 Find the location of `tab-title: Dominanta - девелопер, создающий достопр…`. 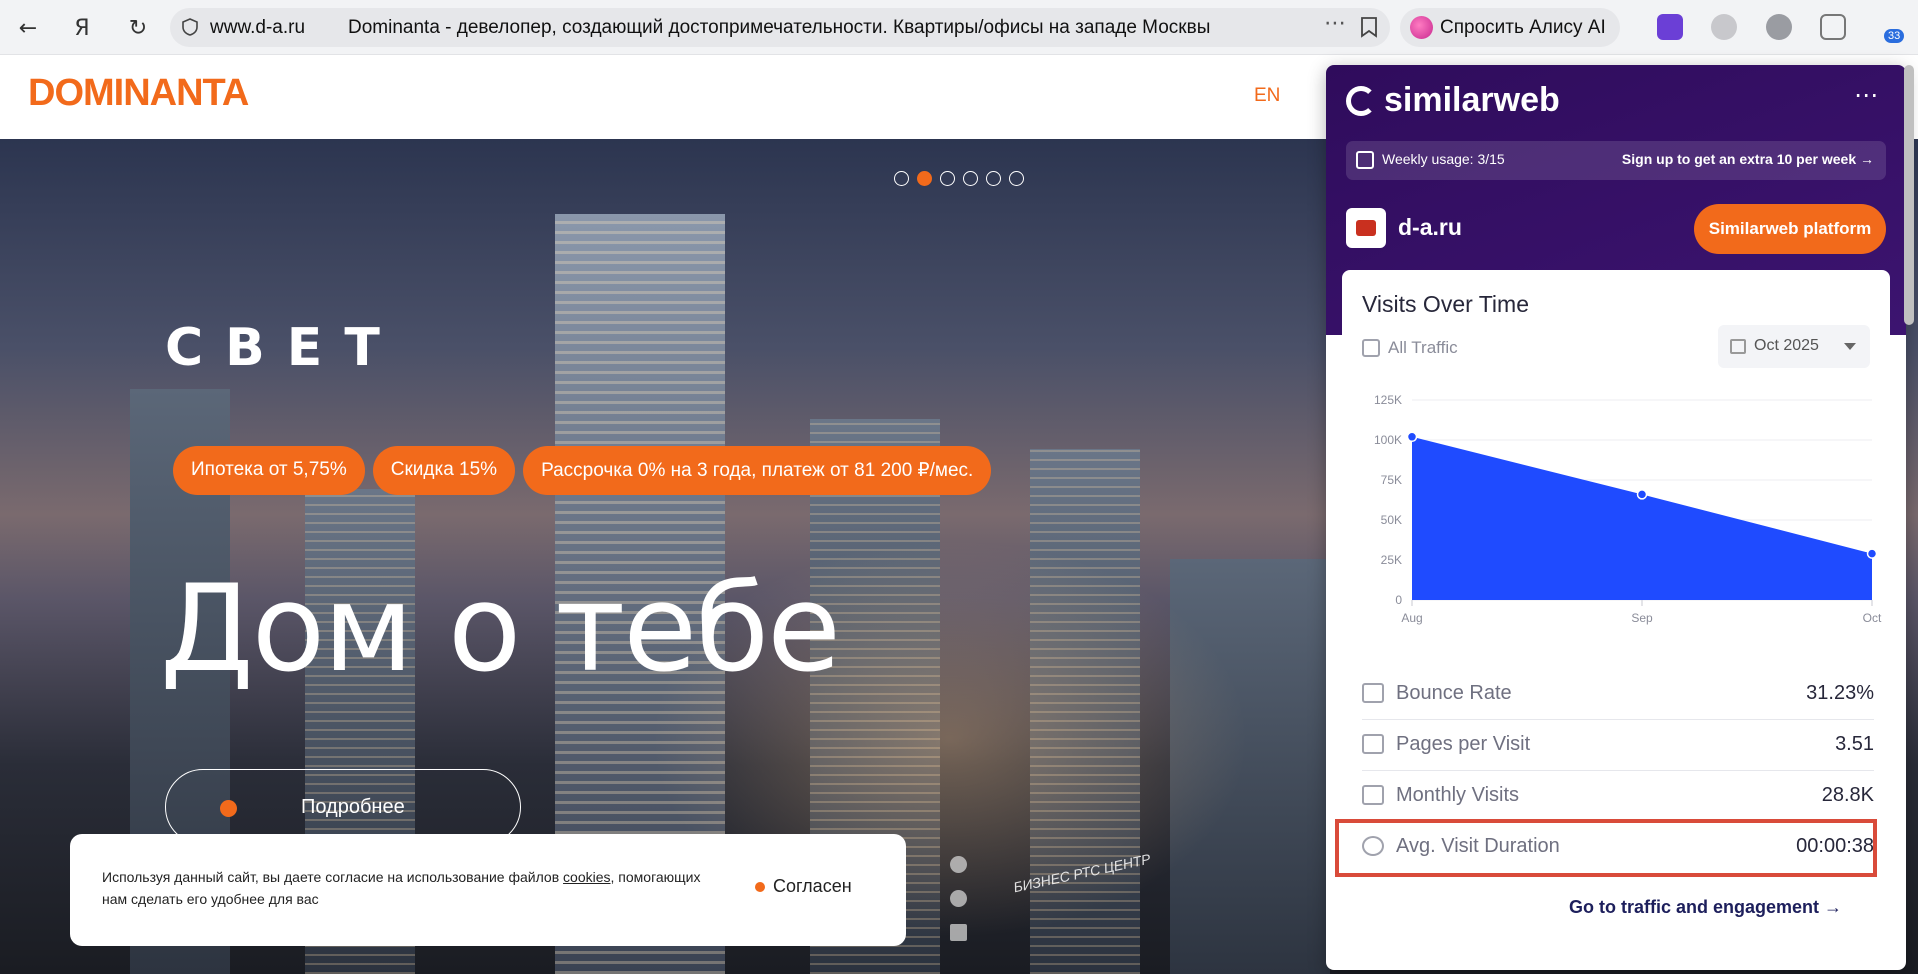

tab-title: Dominanta - девелопер, создающий достопр… is located at coordinates (779, 27).